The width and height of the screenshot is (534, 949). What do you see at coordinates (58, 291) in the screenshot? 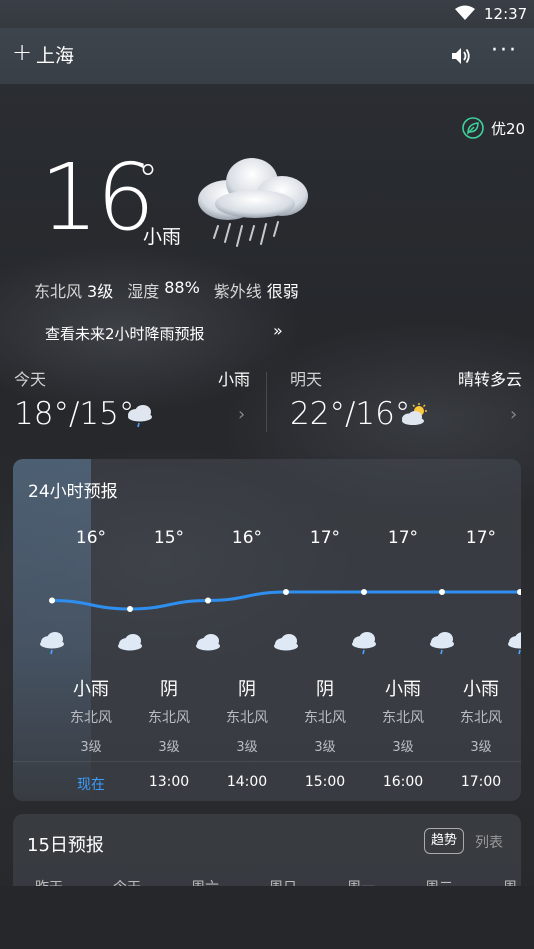
I see `wind-label: 东北风` at bounding box center [58, 291].